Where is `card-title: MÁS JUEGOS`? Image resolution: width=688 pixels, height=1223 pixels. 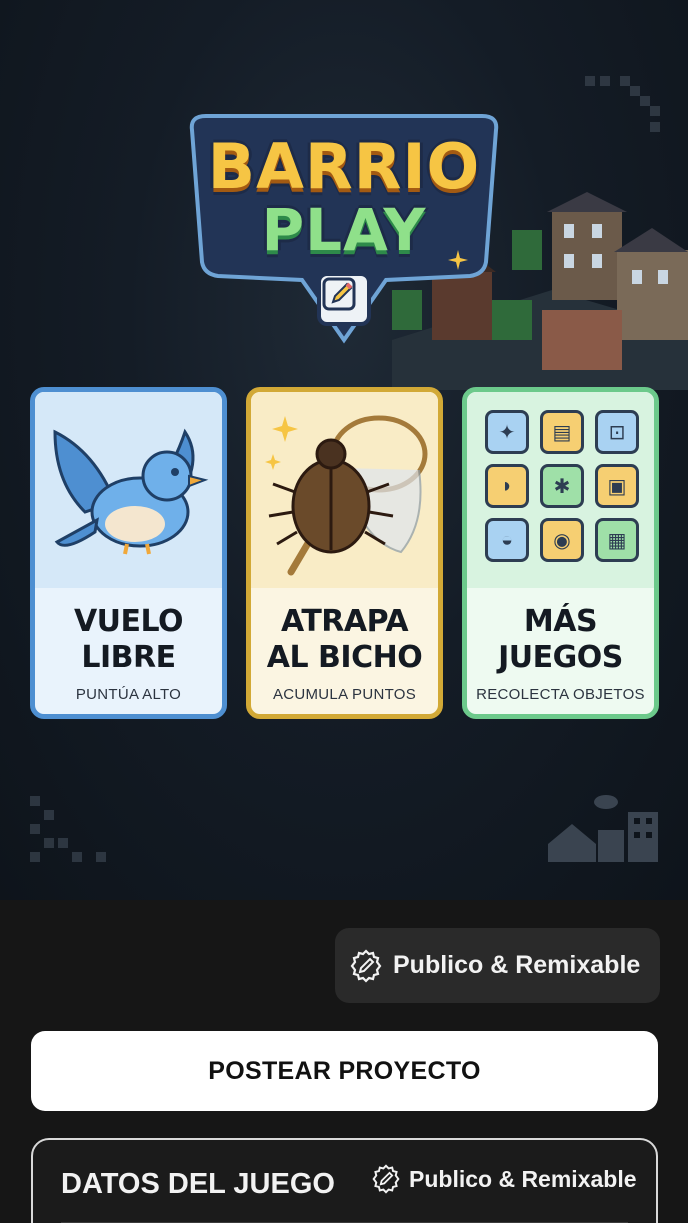
card-title: MÁS JUEGOS is located at coordinates (560, 640).